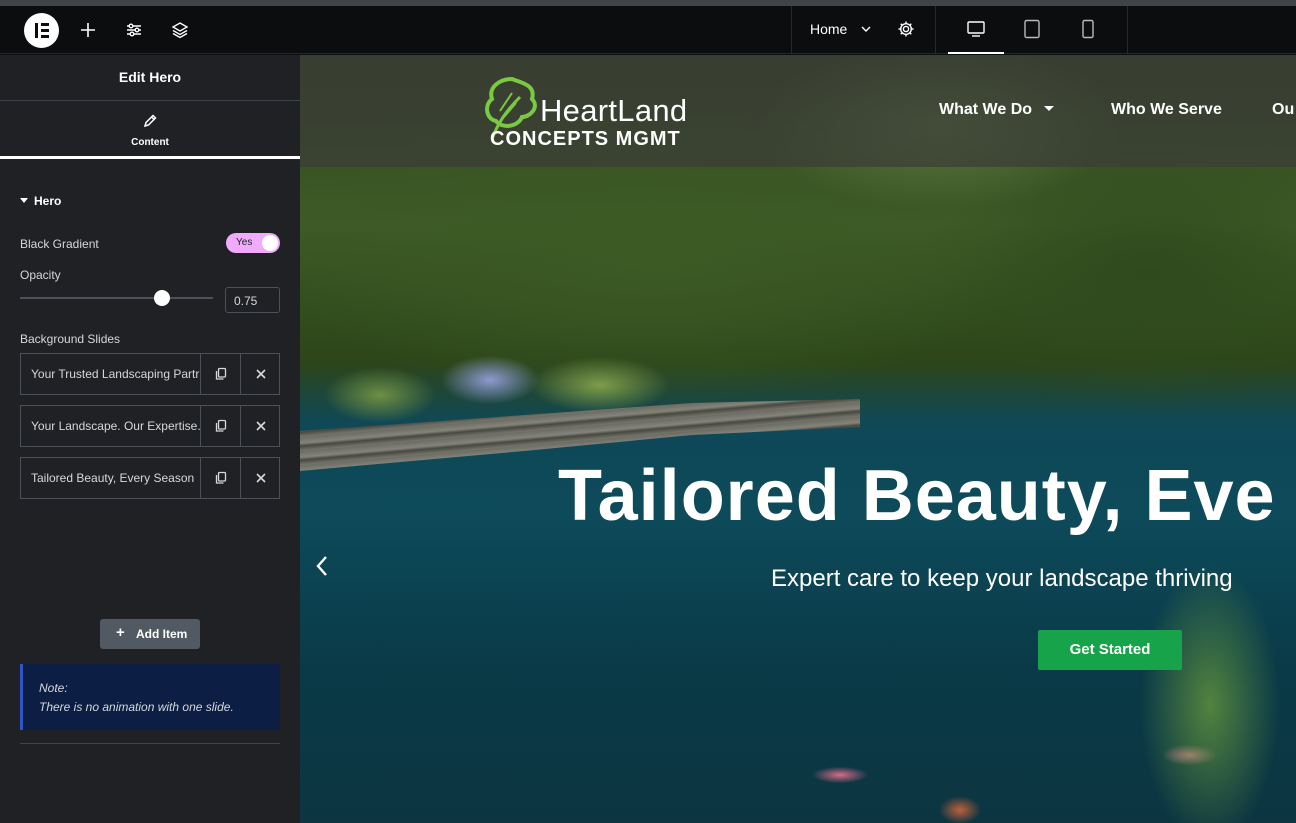 This screenshot has height=823, width=1296. I want to click on slide-item: Your Landscape. Our Expertise., so click(150, 426).